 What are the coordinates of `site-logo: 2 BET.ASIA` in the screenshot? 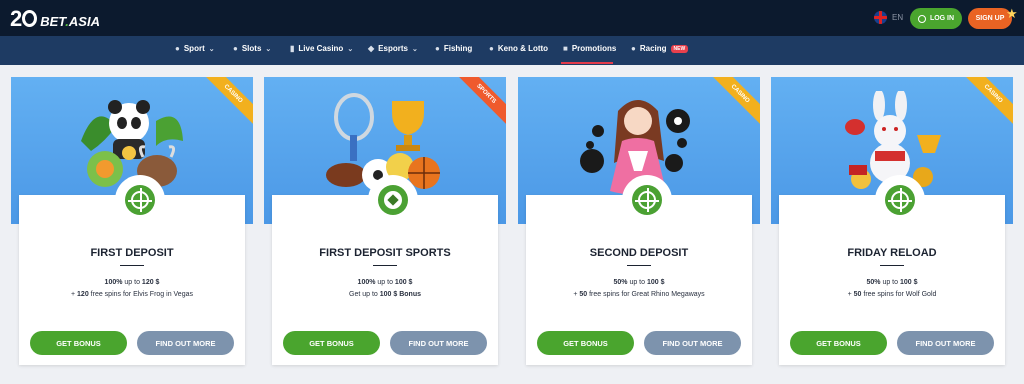 It's located at (55, 19).